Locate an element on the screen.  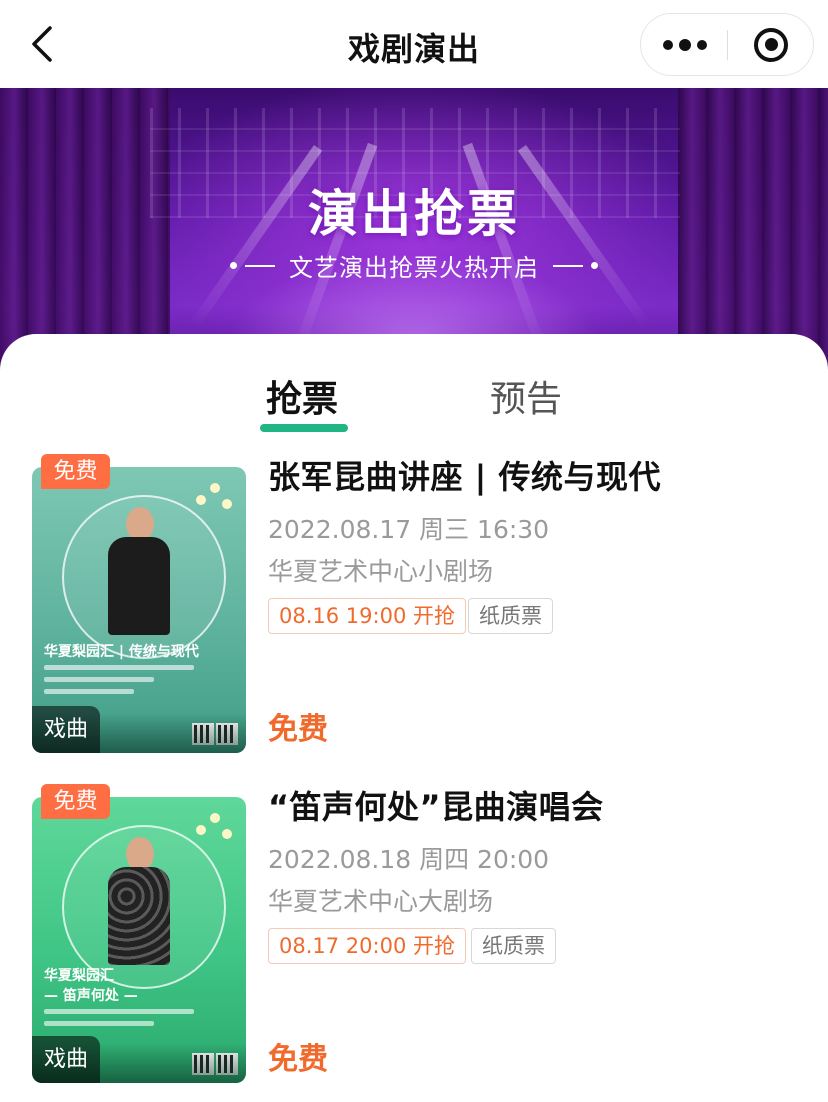
poster-title: 华夏梨园汇 is located at coordinates (79, 976).